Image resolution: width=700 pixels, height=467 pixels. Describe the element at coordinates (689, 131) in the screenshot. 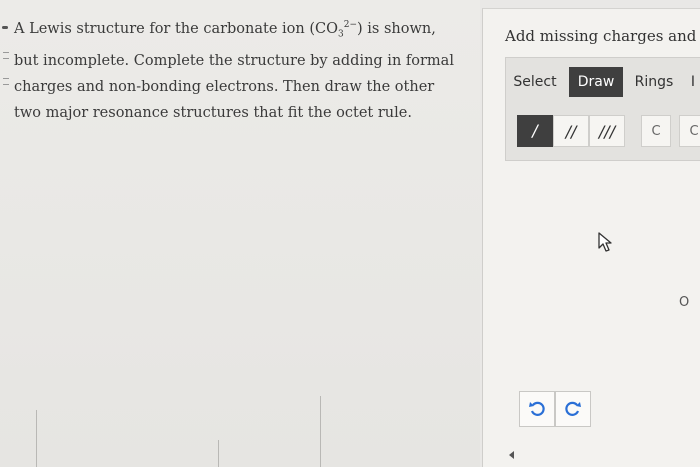

I see `oxygen-atom-button: C` at that location.